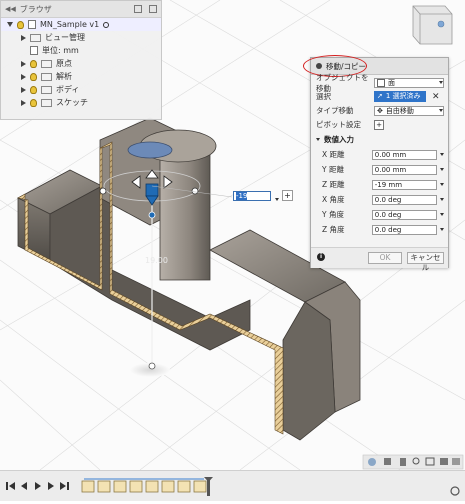  I want to click on section-expand-icon, so click(318, 139).